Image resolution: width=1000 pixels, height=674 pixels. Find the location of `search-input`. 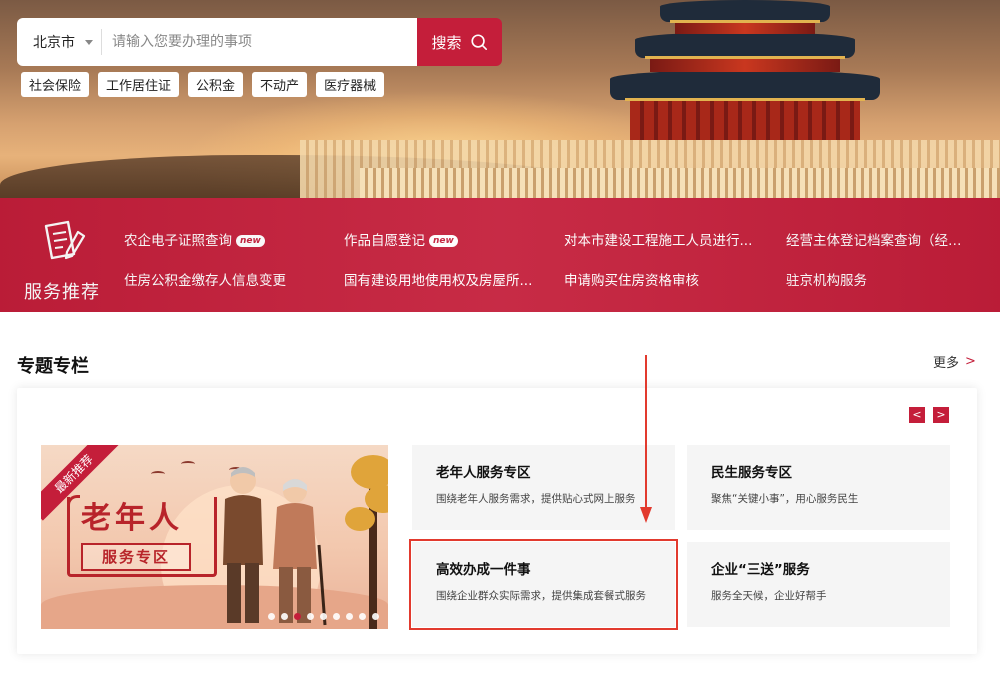

search-input is located at coordinates (259, 42).